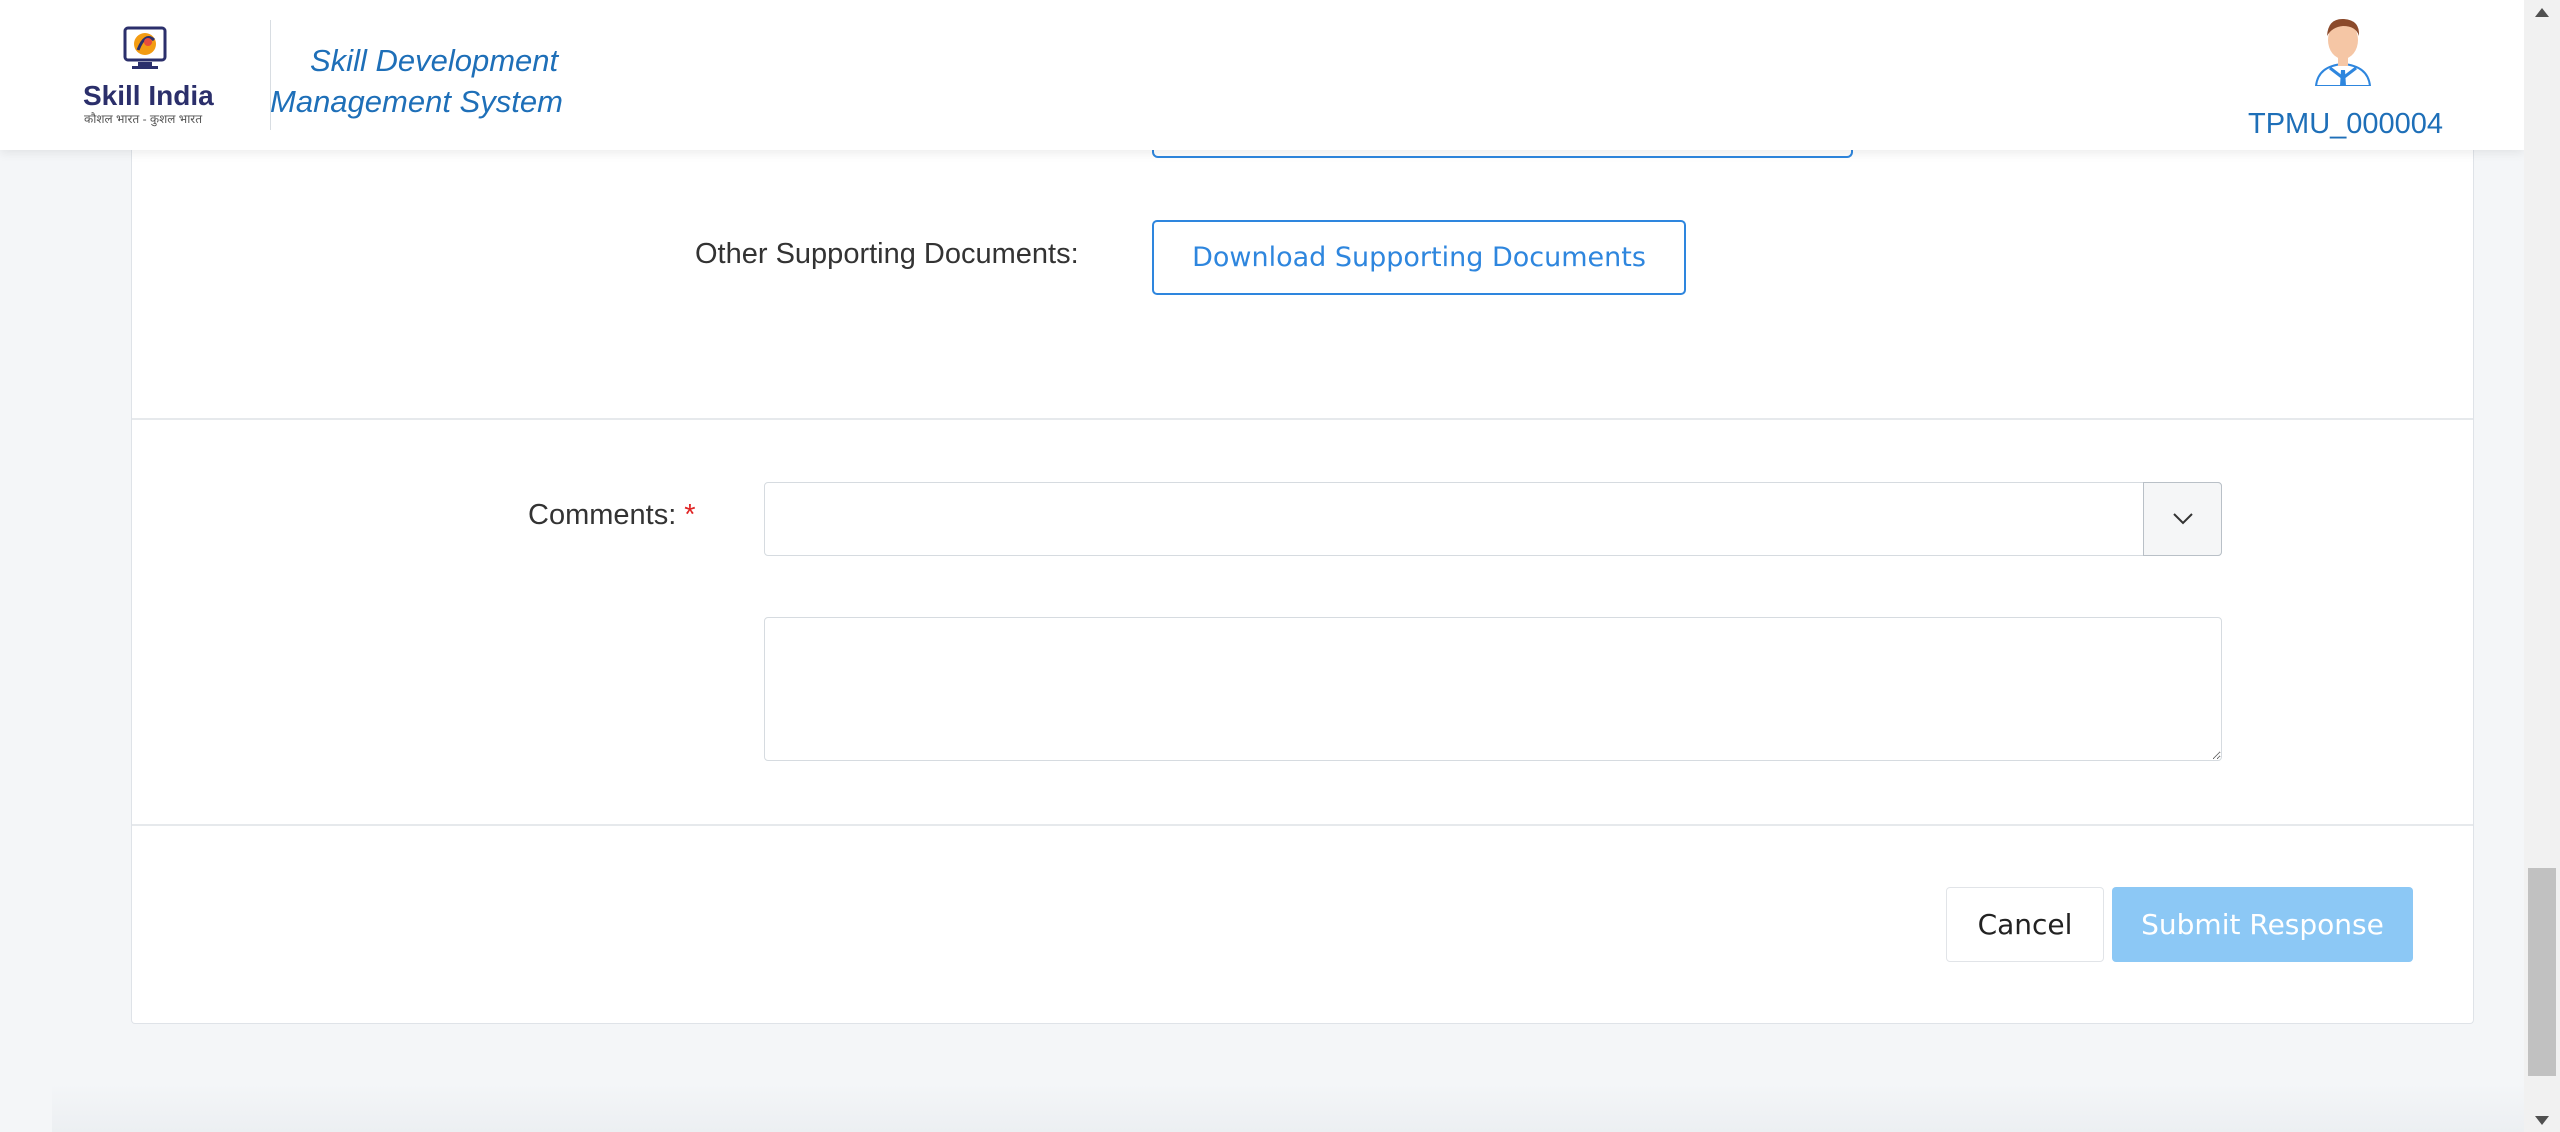 The image size is (2560, 1132). What do you see at coordinates (1419, 257) in the screenshot?
I see `download-supporting-documents-button: Download Supporting Documents` at bounding box center [1419, 257].